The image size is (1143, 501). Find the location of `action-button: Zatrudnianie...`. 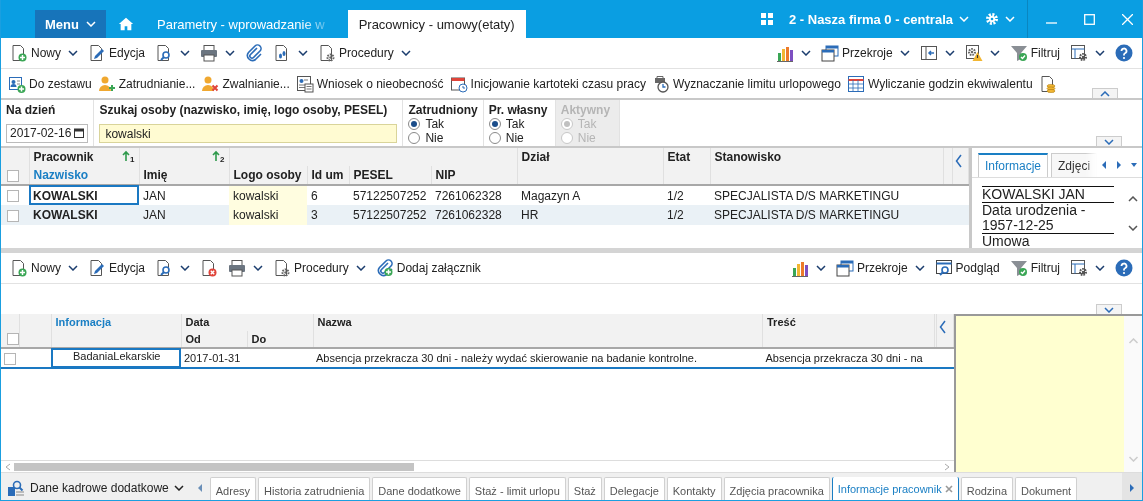

action-button: Zatrudnianie... is located at coordinates (146, 83).